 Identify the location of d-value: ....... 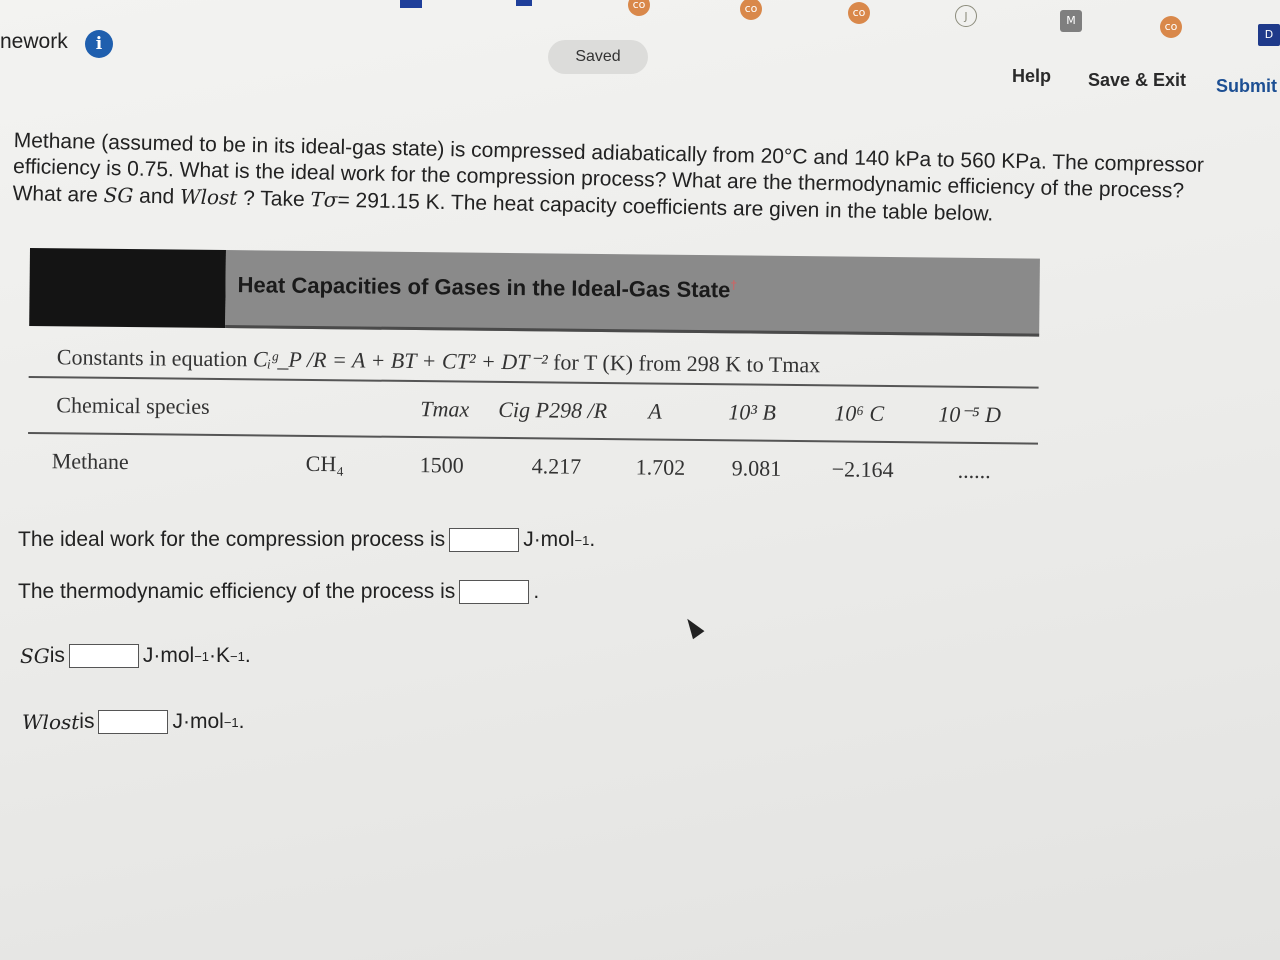
(974, 470).